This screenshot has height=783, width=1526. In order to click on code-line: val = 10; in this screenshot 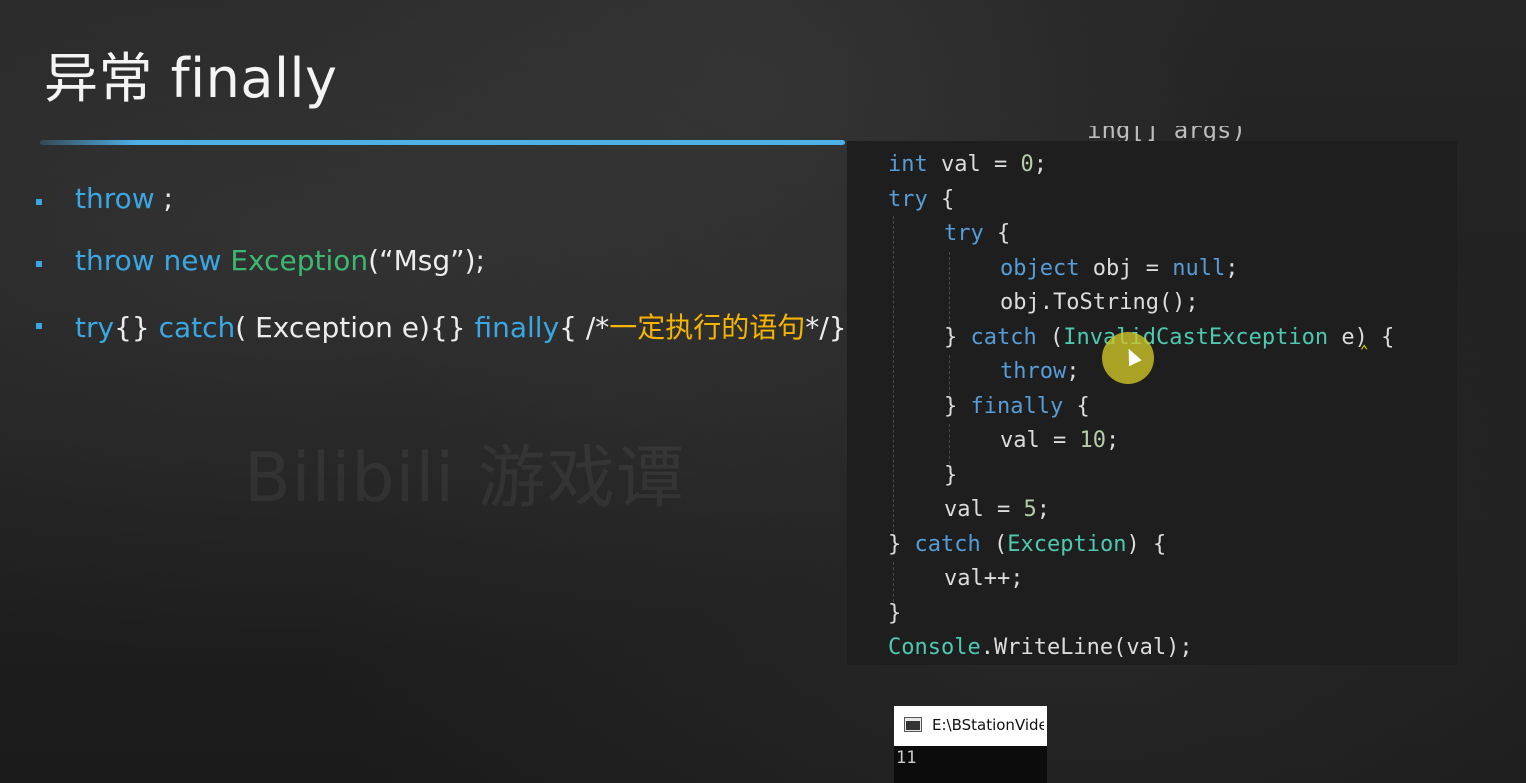, I will do `click(1141, 441)`.